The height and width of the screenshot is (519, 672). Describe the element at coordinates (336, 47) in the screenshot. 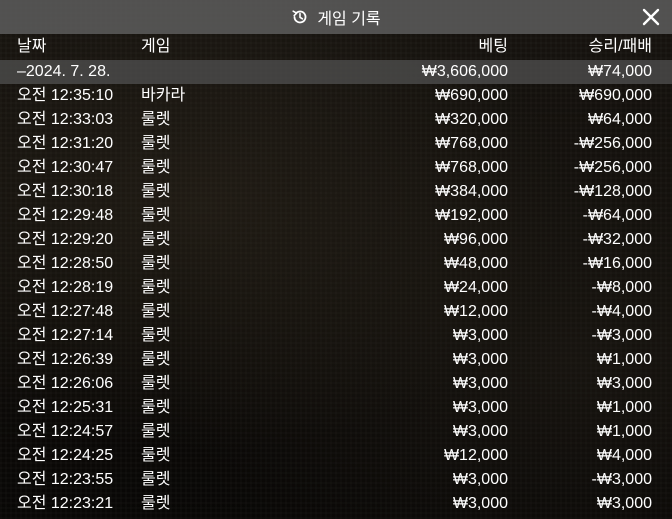

I see `table-header: 날짜 게임 베팅 승리/패배` at that location.